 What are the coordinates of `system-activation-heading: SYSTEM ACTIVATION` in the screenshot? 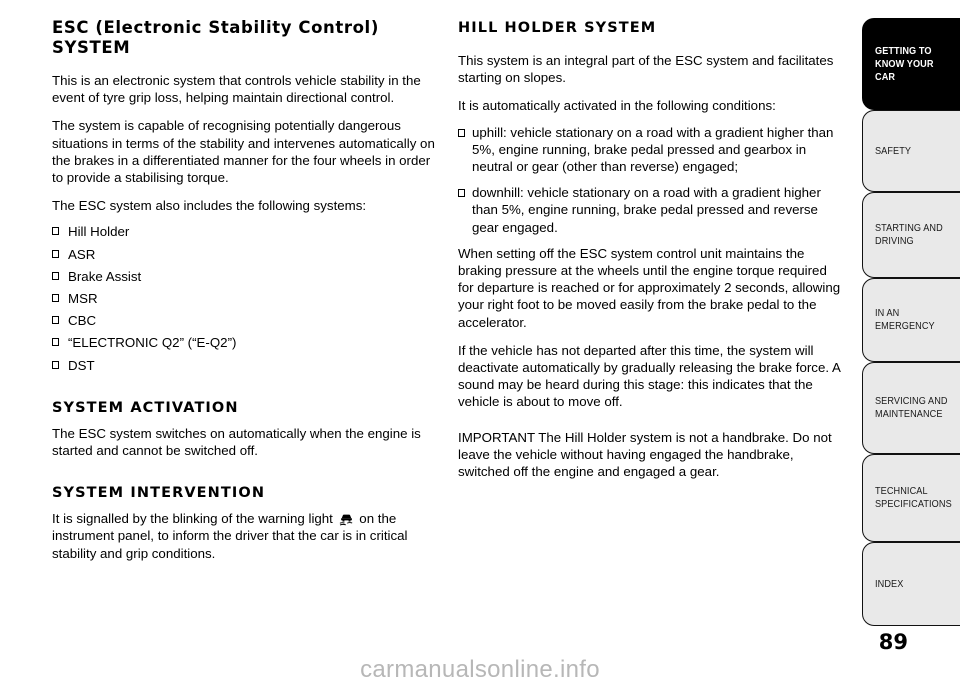 It's located at (145, 407).